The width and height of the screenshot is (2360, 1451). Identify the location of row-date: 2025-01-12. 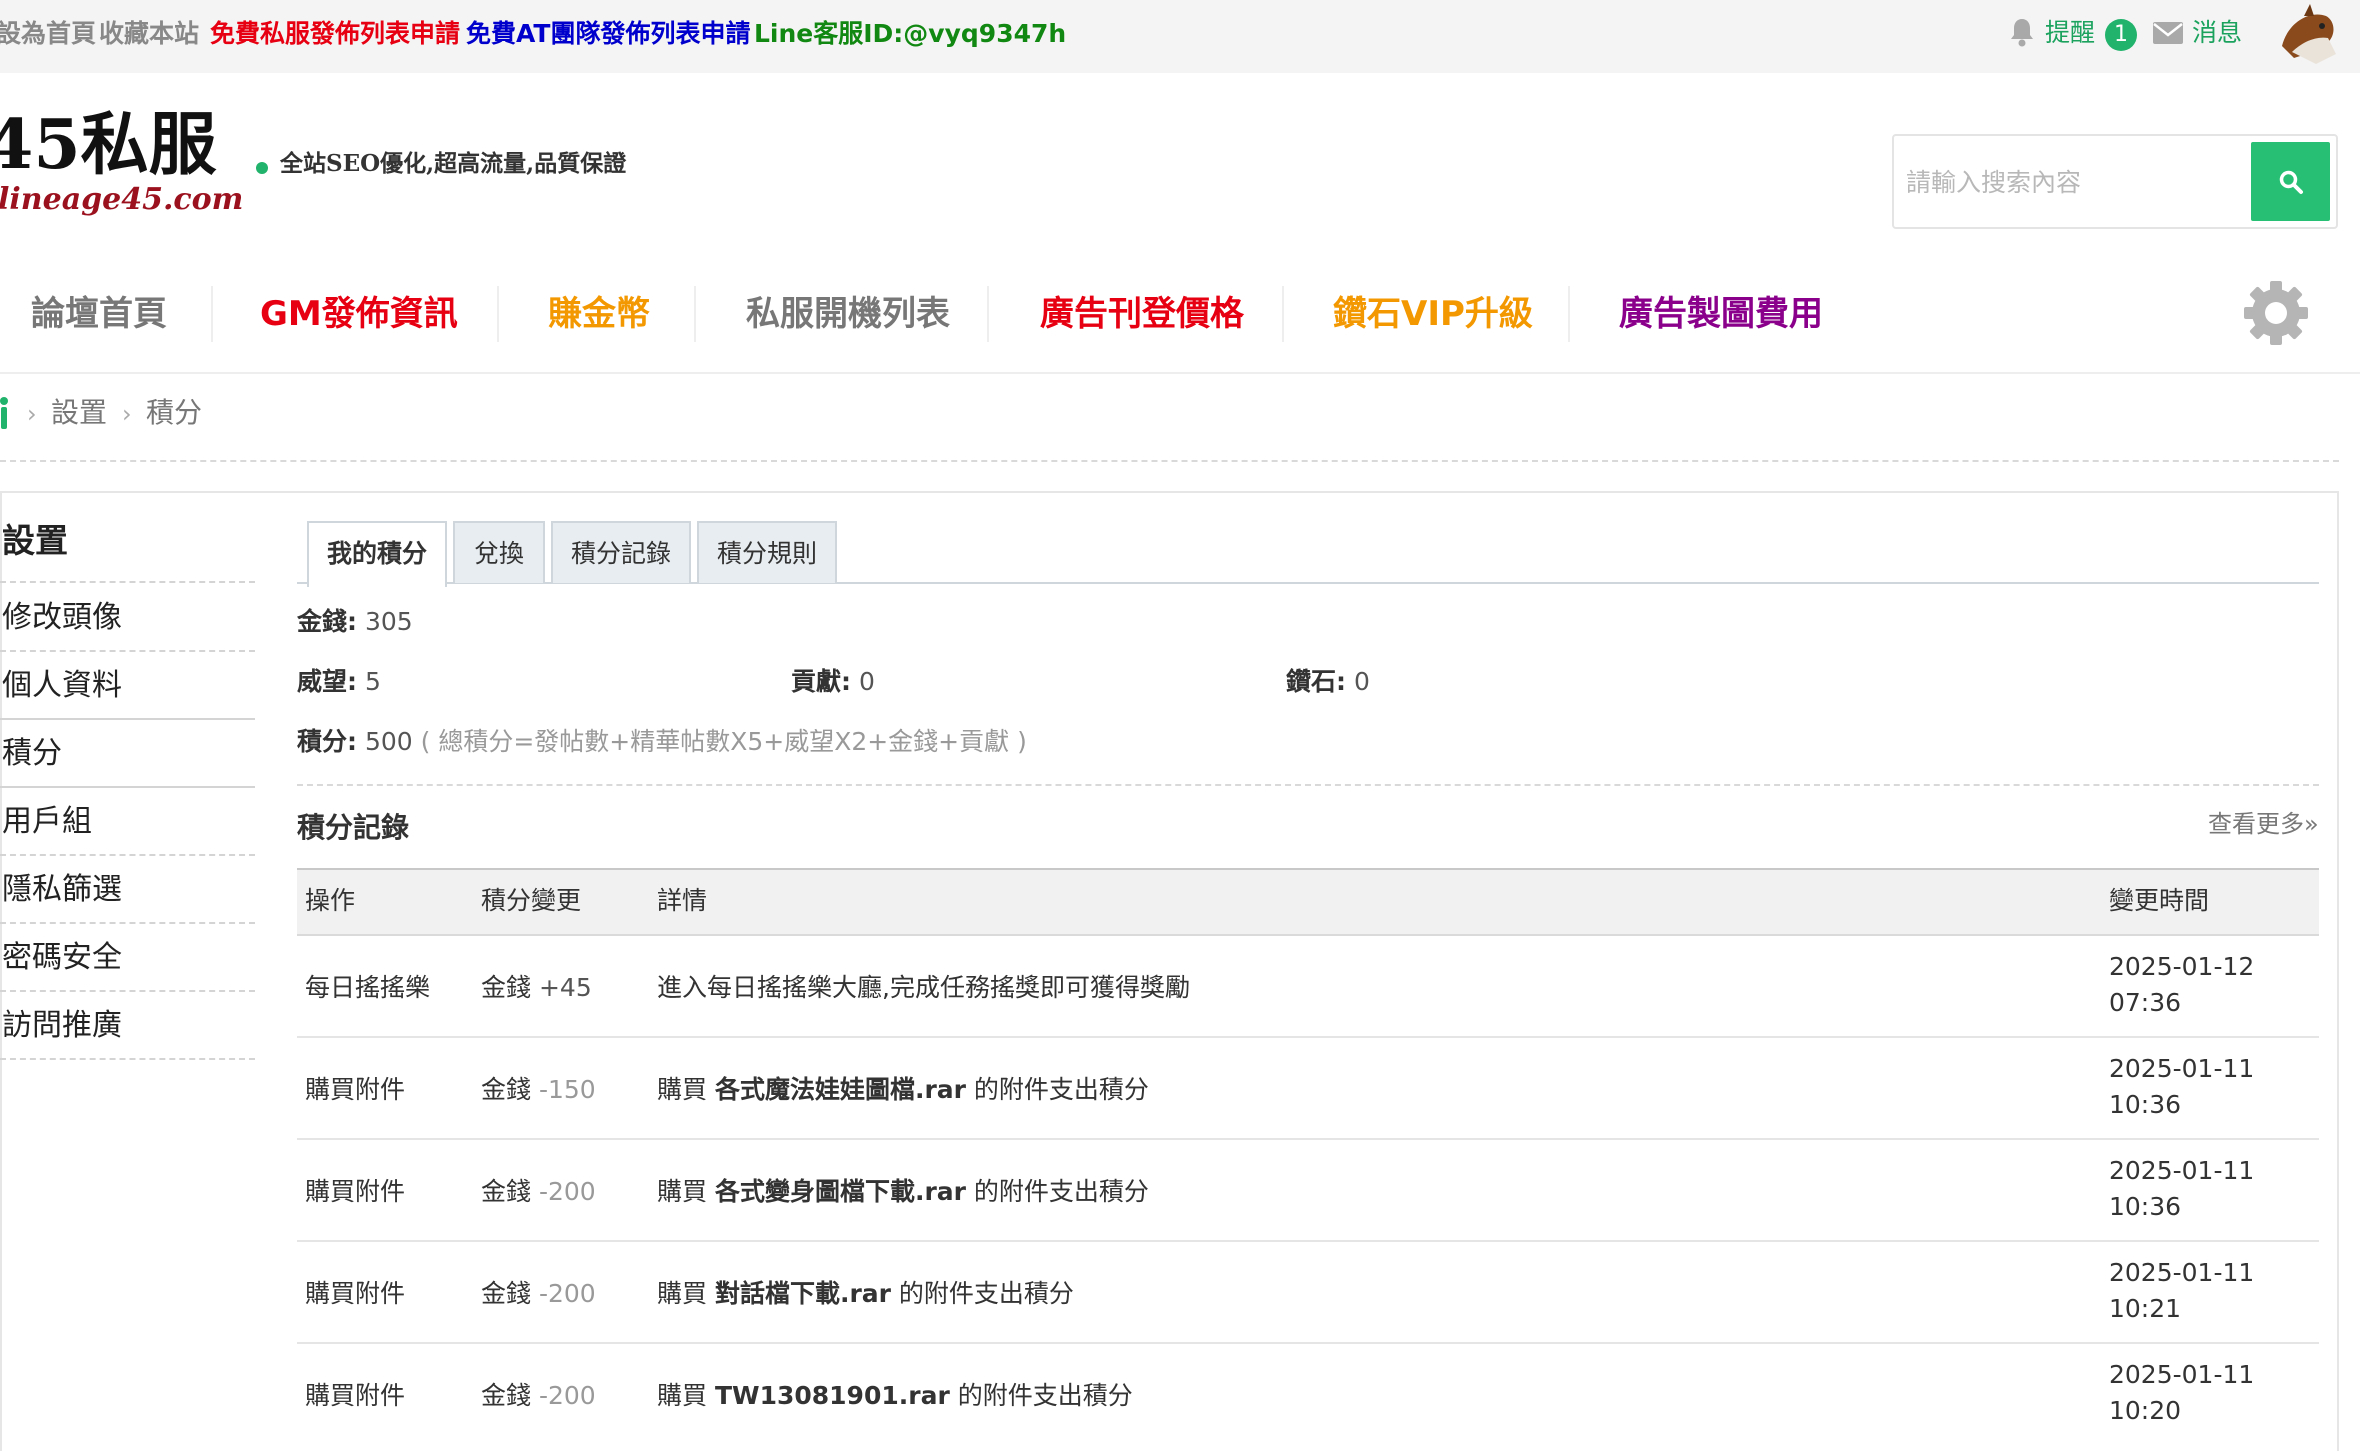
(2182, 966).